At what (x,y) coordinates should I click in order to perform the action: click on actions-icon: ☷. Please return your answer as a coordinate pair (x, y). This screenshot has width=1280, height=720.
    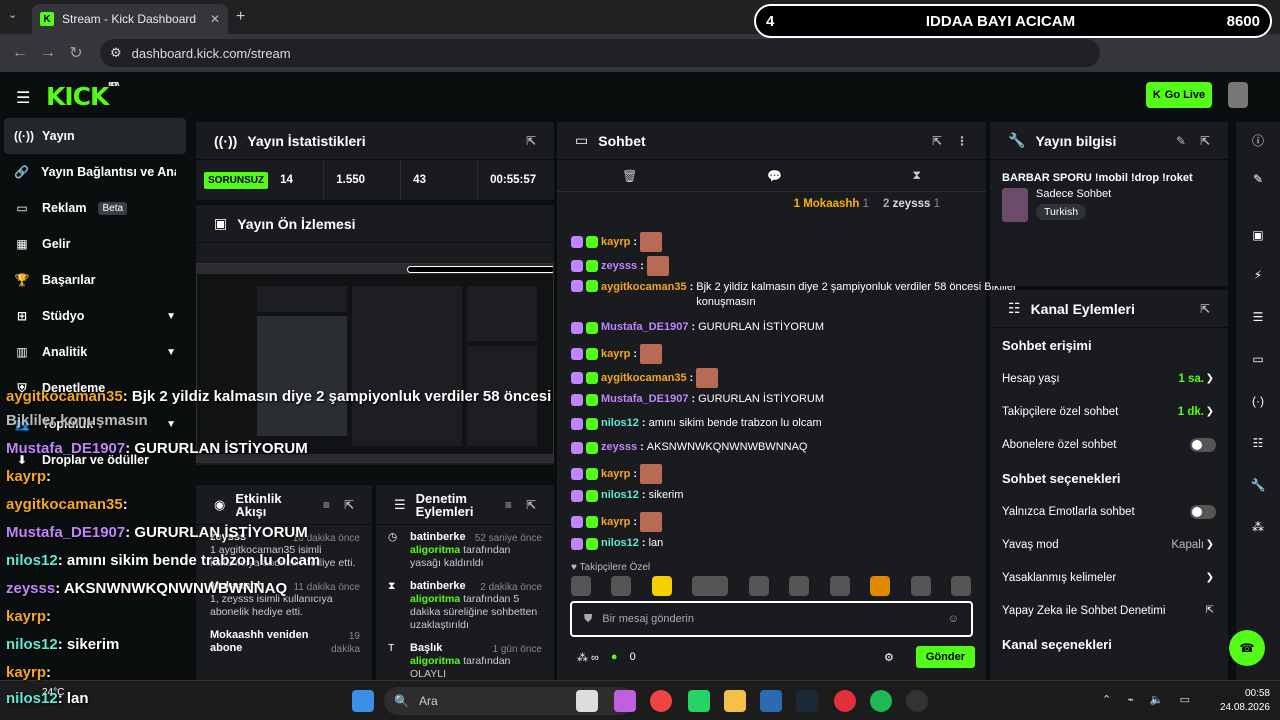
    Looking at the image, I should click on (1258, 446).